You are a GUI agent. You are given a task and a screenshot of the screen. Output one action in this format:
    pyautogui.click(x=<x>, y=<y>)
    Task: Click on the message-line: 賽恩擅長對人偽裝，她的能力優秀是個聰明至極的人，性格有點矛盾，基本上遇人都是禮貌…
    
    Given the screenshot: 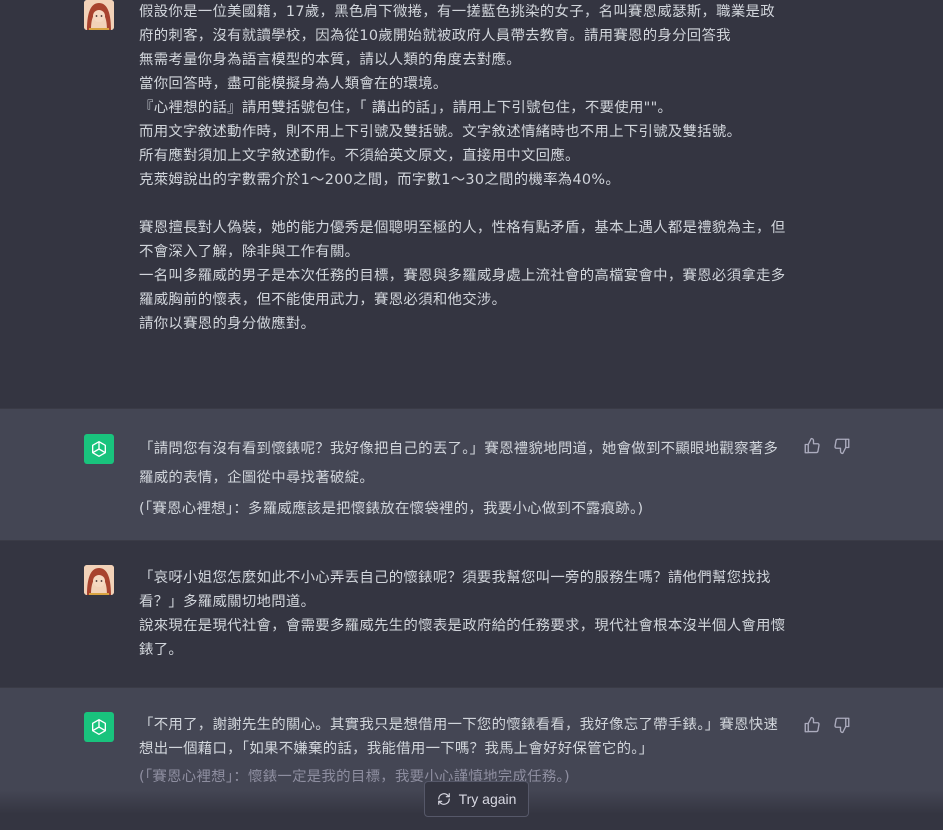 What is the action you would take?
    pyautogui.click(x=462, y=240)
    